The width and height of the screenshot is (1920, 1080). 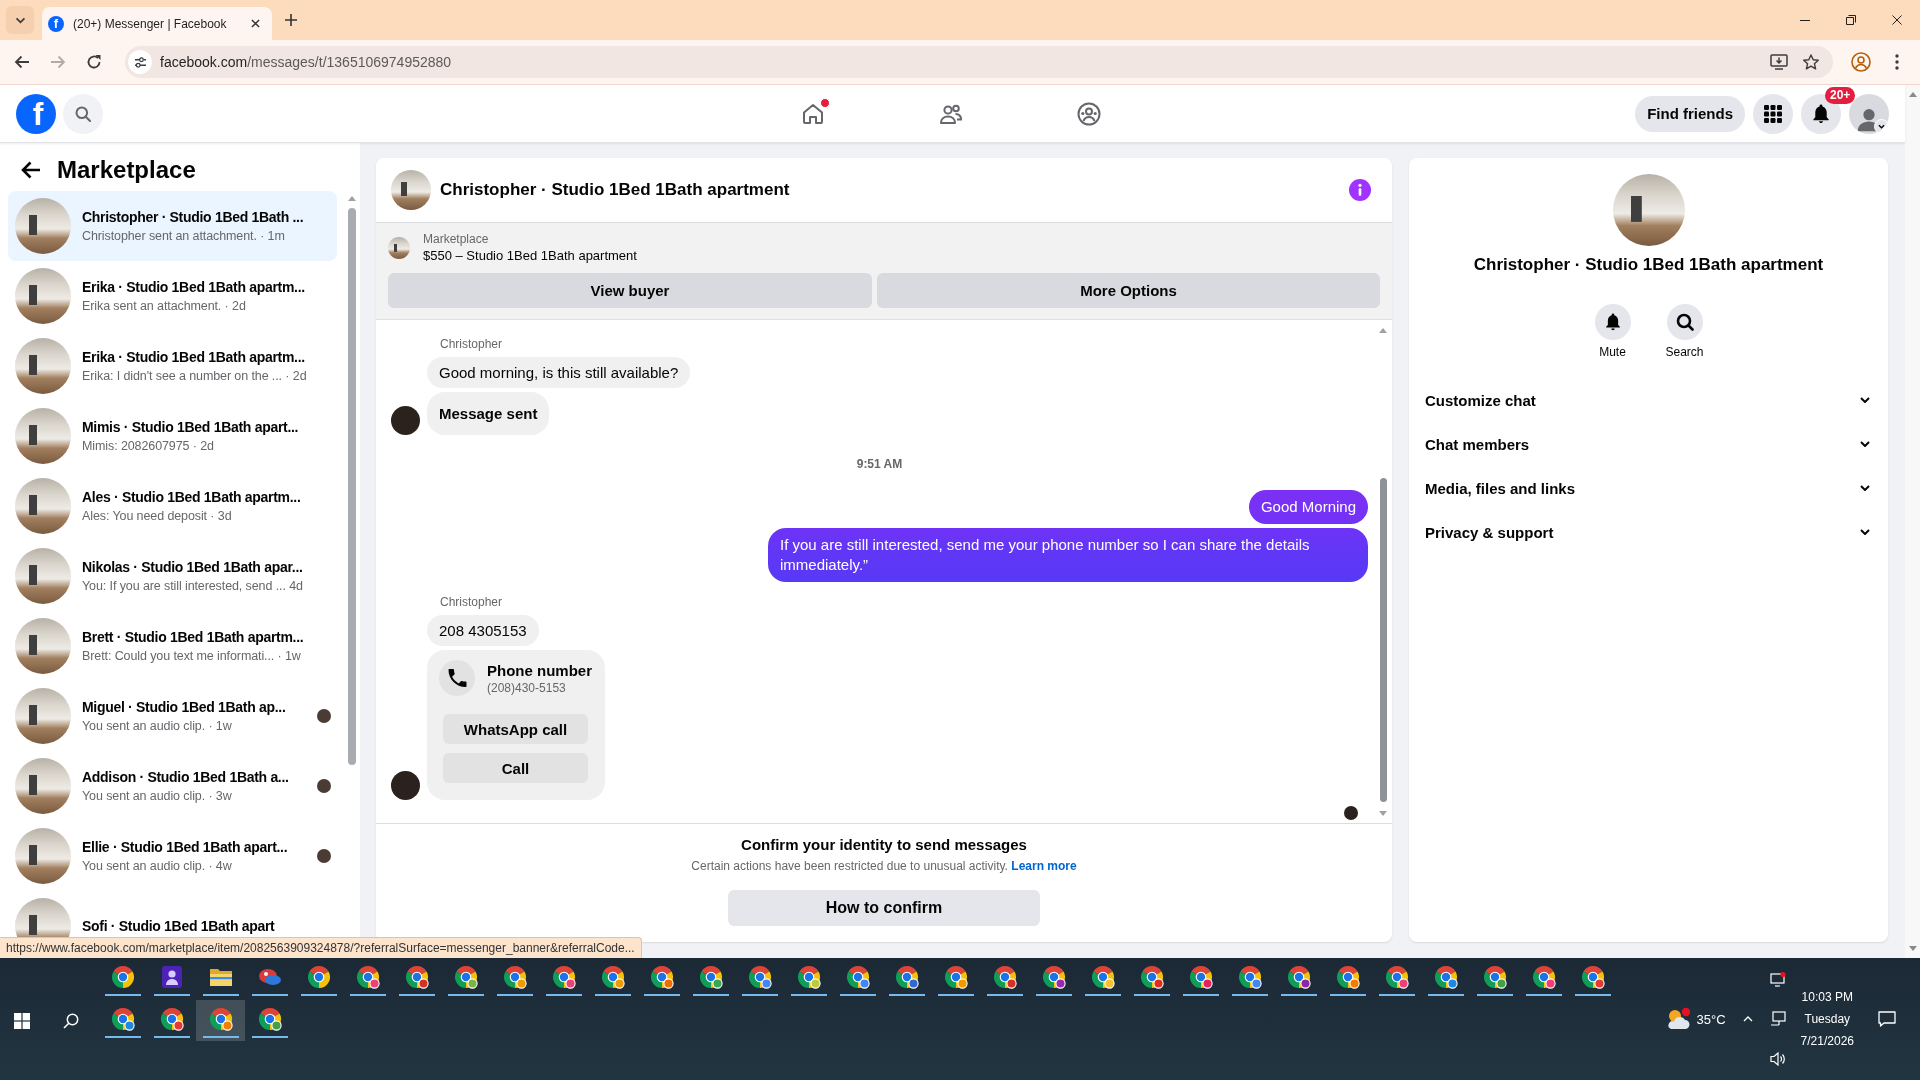 I want to click on mute-button, so click(x=1612, y=322).